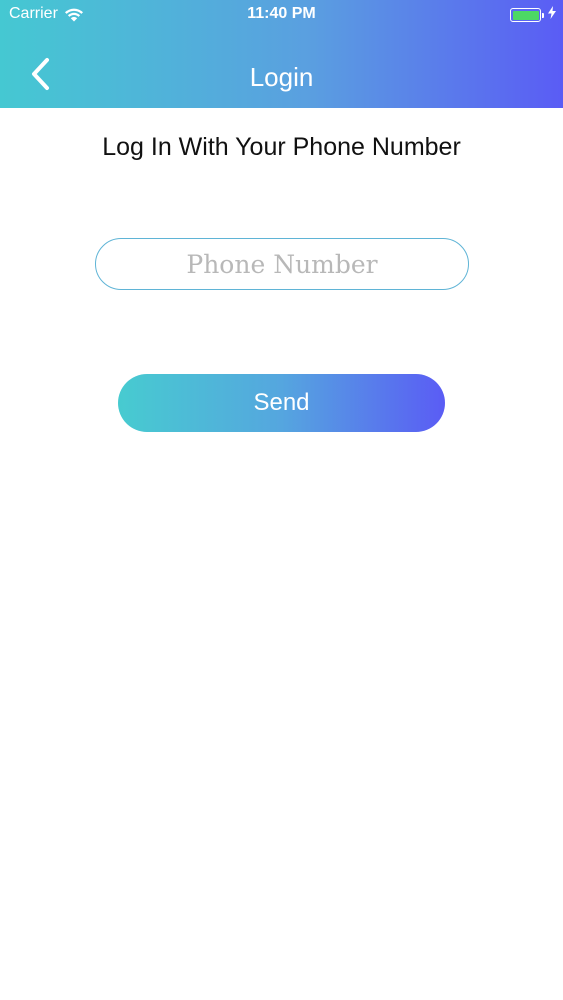 This screenshot has height=1000, width=563. What do you see at coordinates (543, 15) in the screenshot?
I see `battery-cap` at bounding box center [543, 15].